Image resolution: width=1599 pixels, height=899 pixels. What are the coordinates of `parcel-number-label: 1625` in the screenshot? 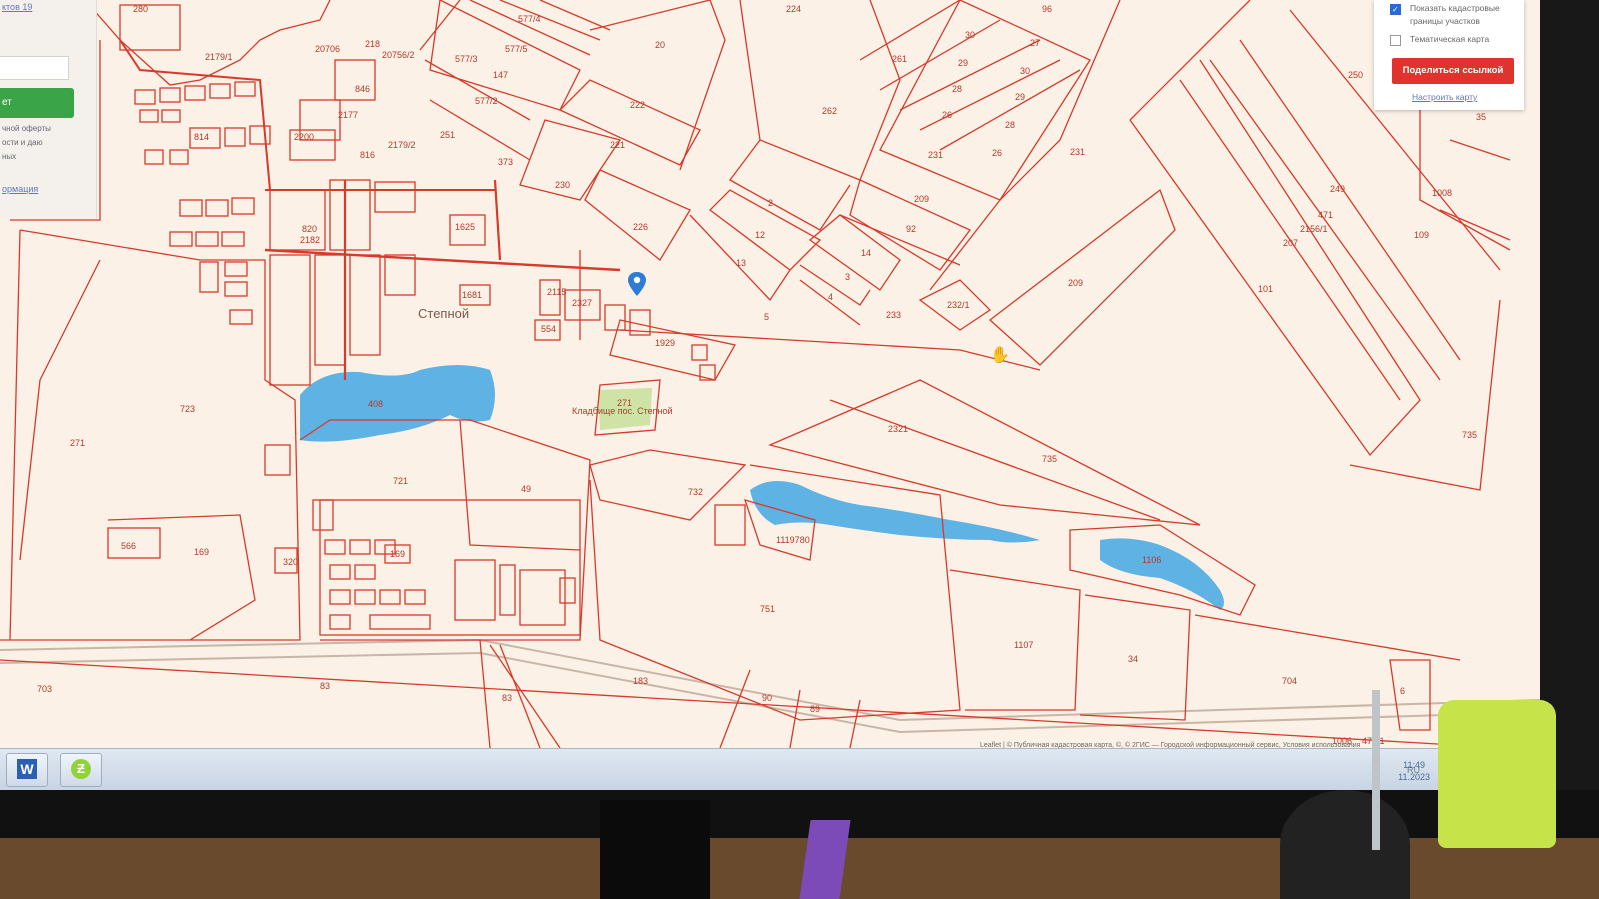 It's located at (465, 227).